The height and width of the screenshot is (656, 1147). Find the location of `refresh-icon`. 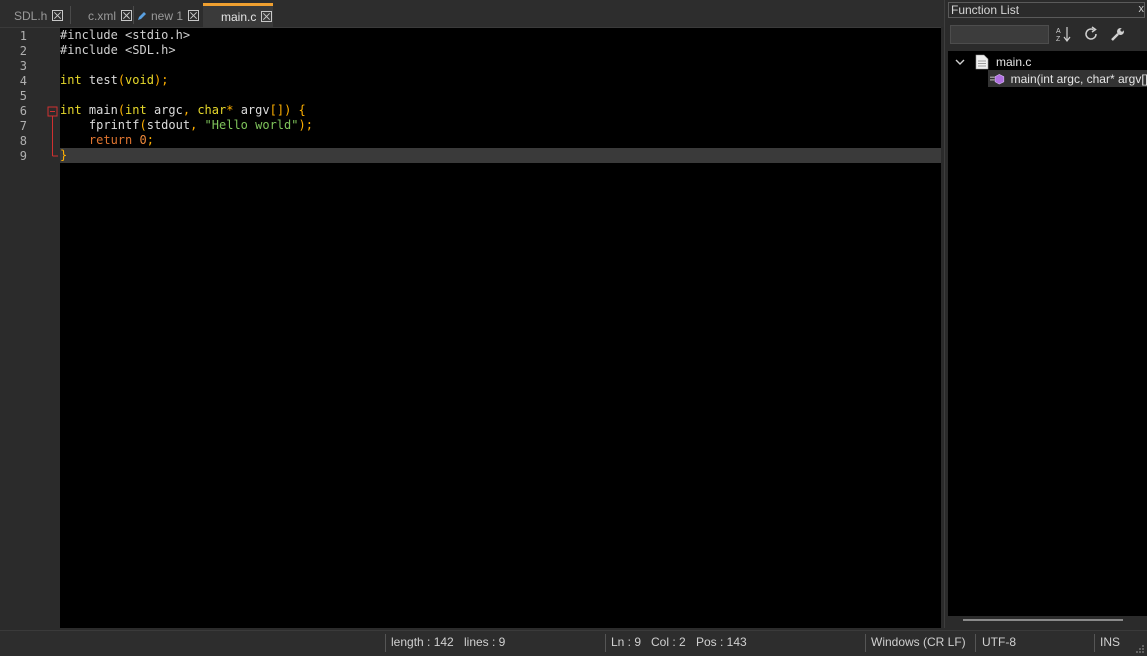

refresh-icon is located at coordinates (1091, 34).